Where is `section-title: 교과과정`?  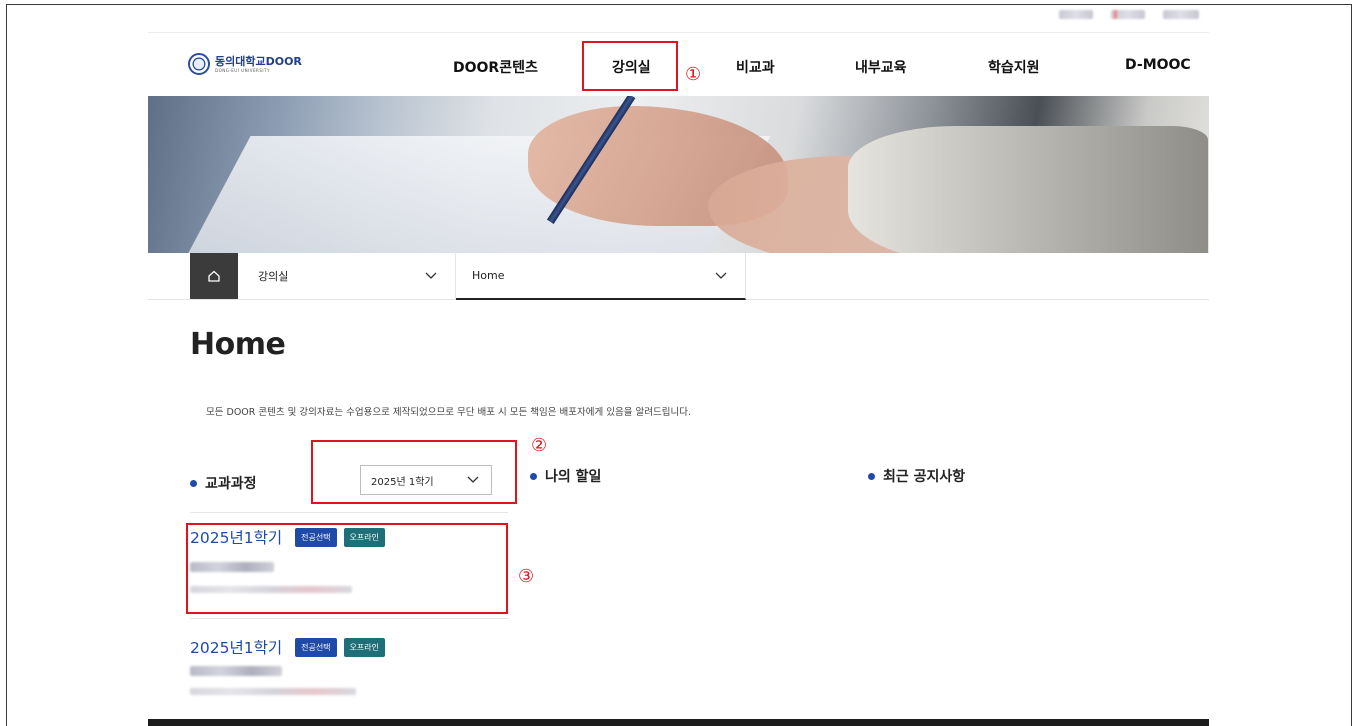 section-title: 교과과정 is located at coordinates (231, 484).